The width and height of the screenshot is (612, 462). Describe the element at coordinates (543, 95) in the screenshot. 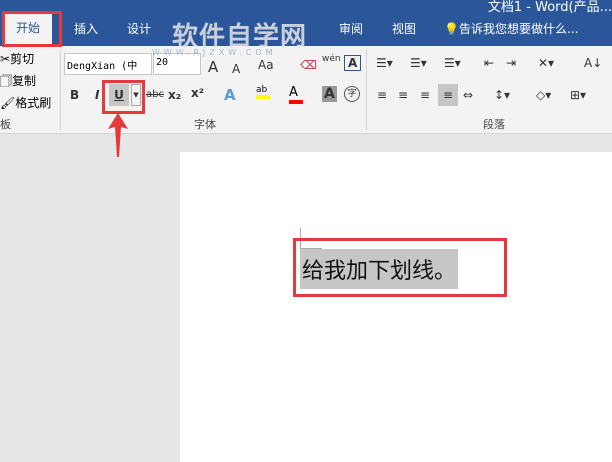

I see `shading-icon: ◇▾` at that location.